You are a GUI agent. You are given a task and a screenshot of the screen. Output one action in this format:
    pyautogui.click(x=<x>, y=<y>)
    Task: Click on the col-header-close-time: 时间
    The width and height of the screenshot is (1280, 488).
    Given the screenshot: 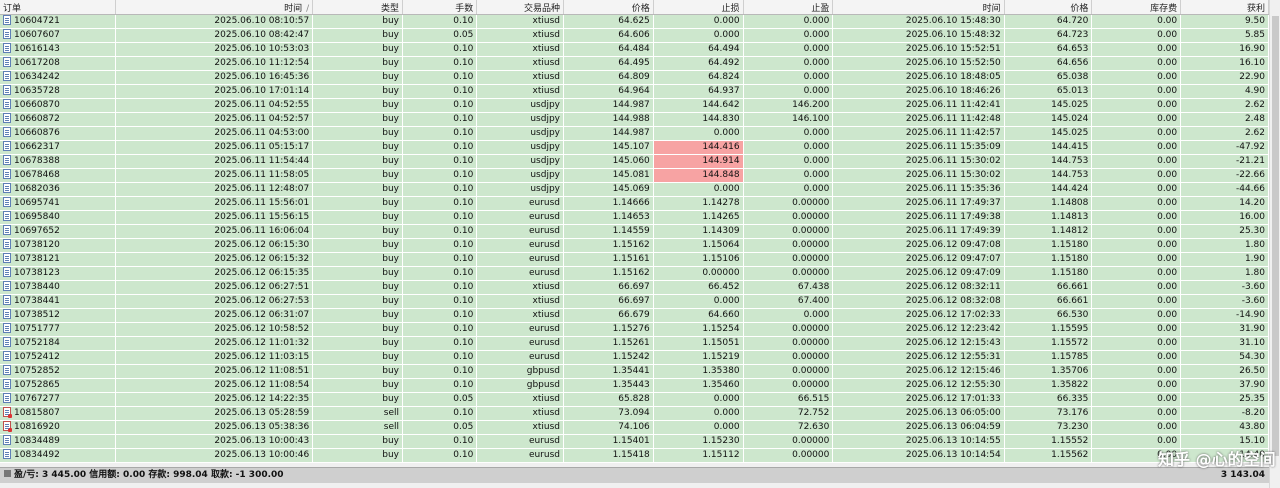 What is the action you would take?
    pyautogui.click(x=918, y=7)
    